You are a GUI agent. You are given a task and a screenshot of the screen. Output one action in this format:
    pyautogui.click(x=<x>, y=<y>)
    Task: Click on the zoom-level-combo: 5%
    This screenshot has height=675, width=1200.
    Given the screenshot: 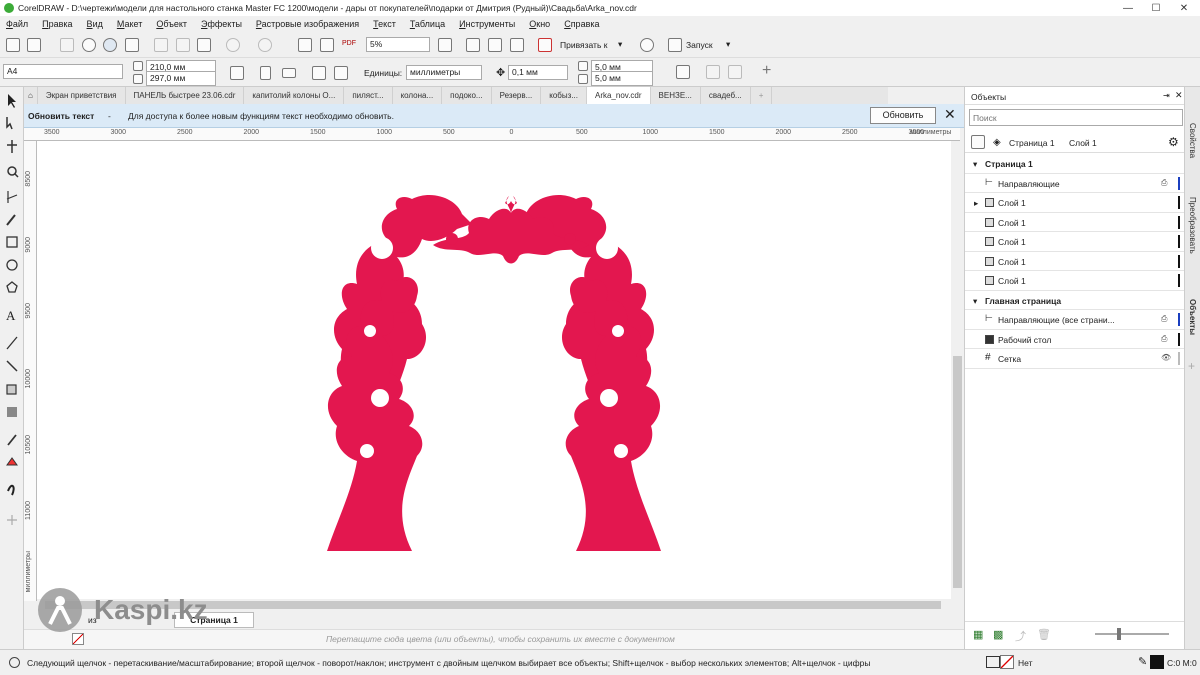 What is the action you would take?
    pyautogui.click(x=398, y=44)
    